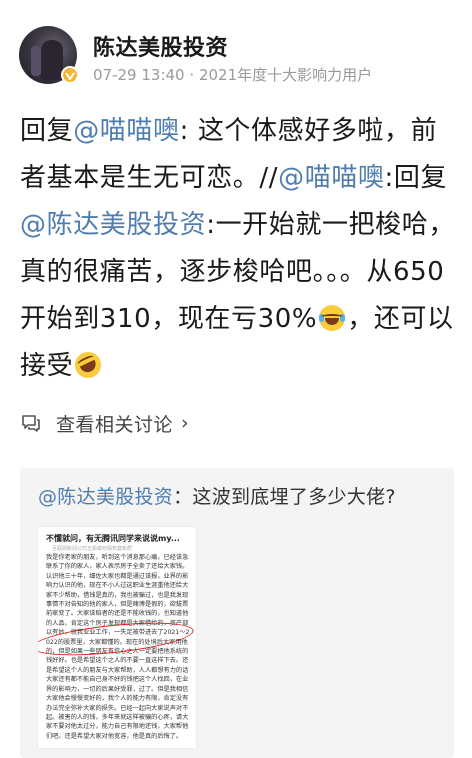 The width and height of the screenshot is (472, 758). Describe the element at coordinates (284, 497) in the screenshot. I see `repost-content: ：这波到底埋了多少大佬?` at that location.